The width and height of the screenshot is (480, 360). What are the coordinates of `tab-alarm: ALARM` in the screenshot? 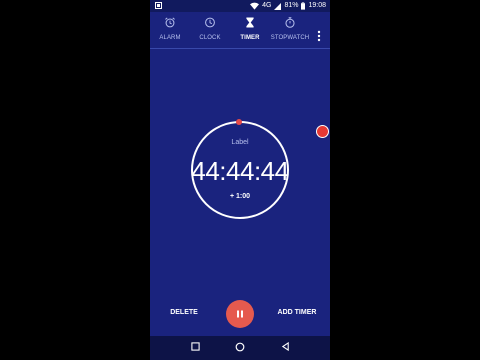 It's located at (170, 30).